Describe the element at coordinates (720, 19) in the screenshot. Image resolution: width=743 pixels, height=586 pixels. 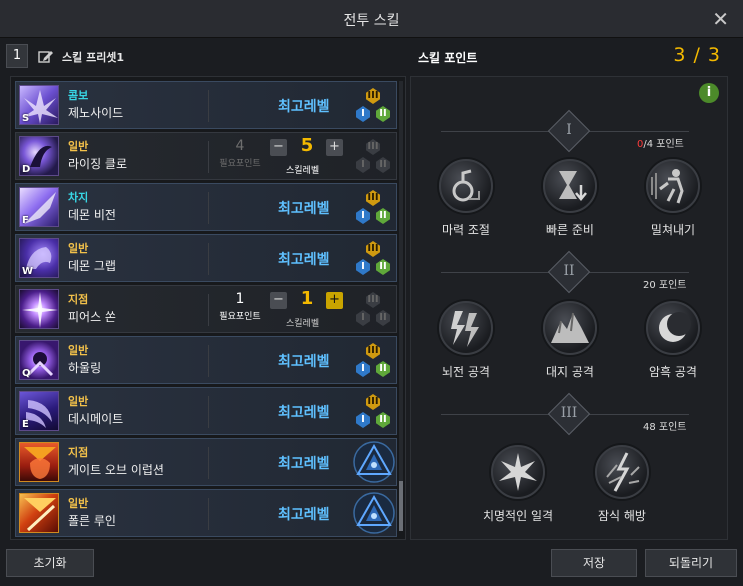
I see `close-icon: ✕` at that location.